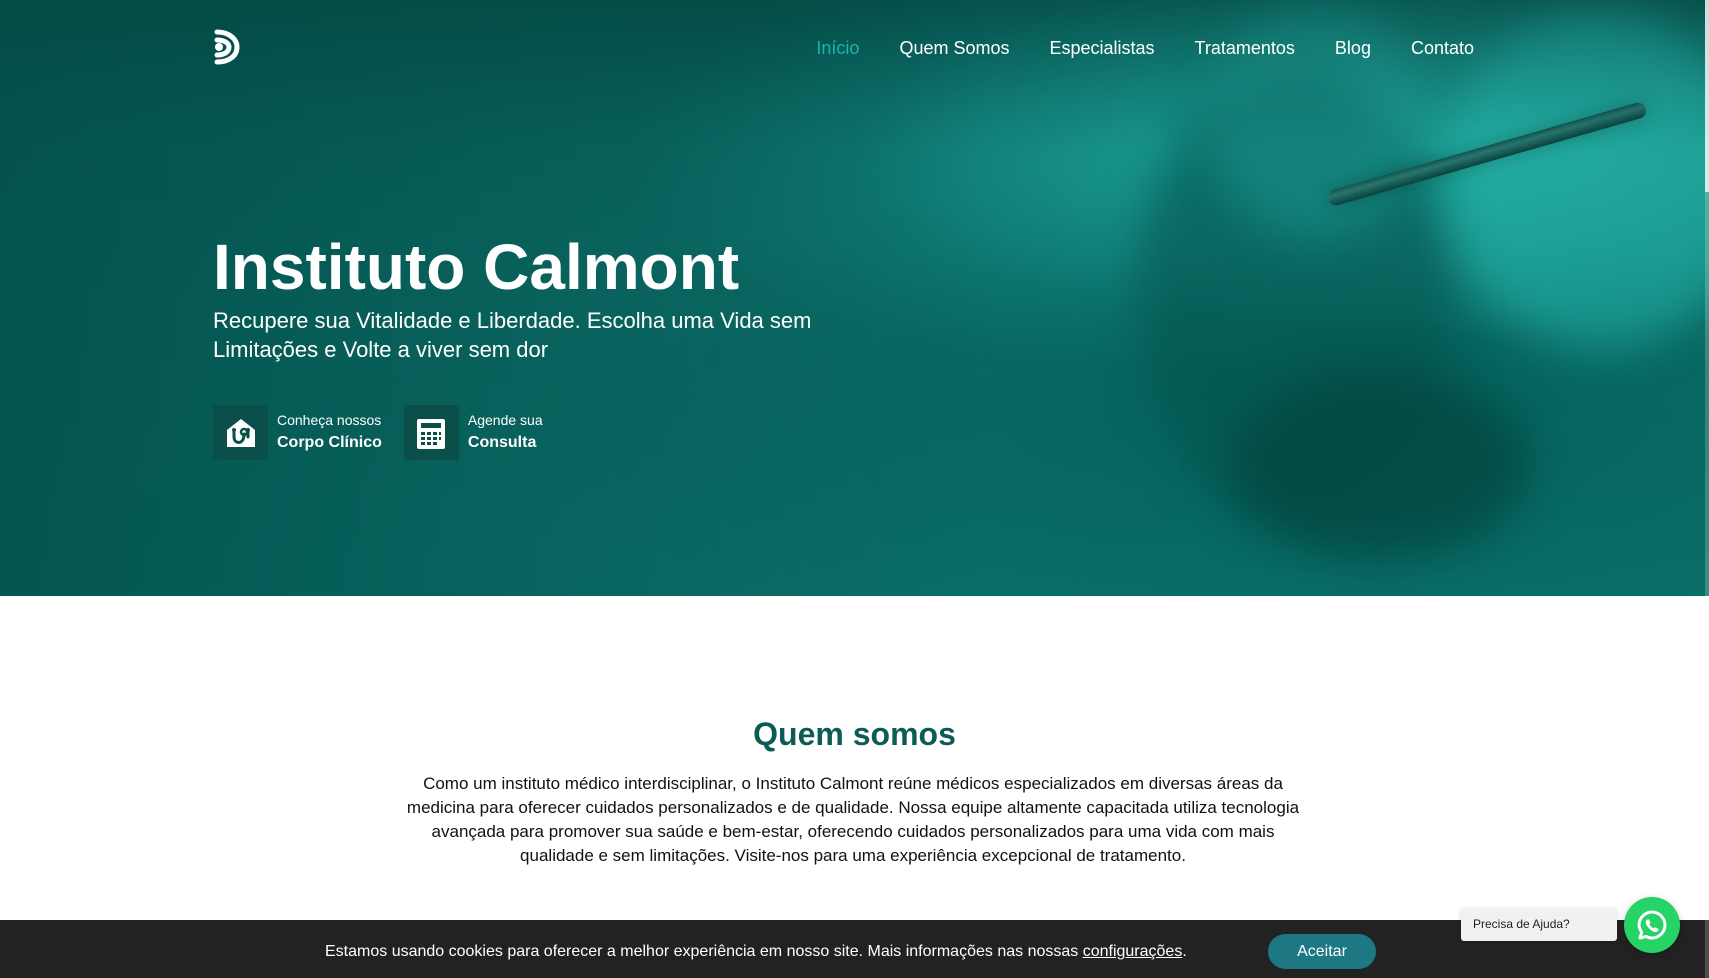 The width and height of the screenshot is (1709, 978). Describe the element at coordinates (505, 420) in the screenshot. I see `consulta-top-text: Agende sua` at that location.